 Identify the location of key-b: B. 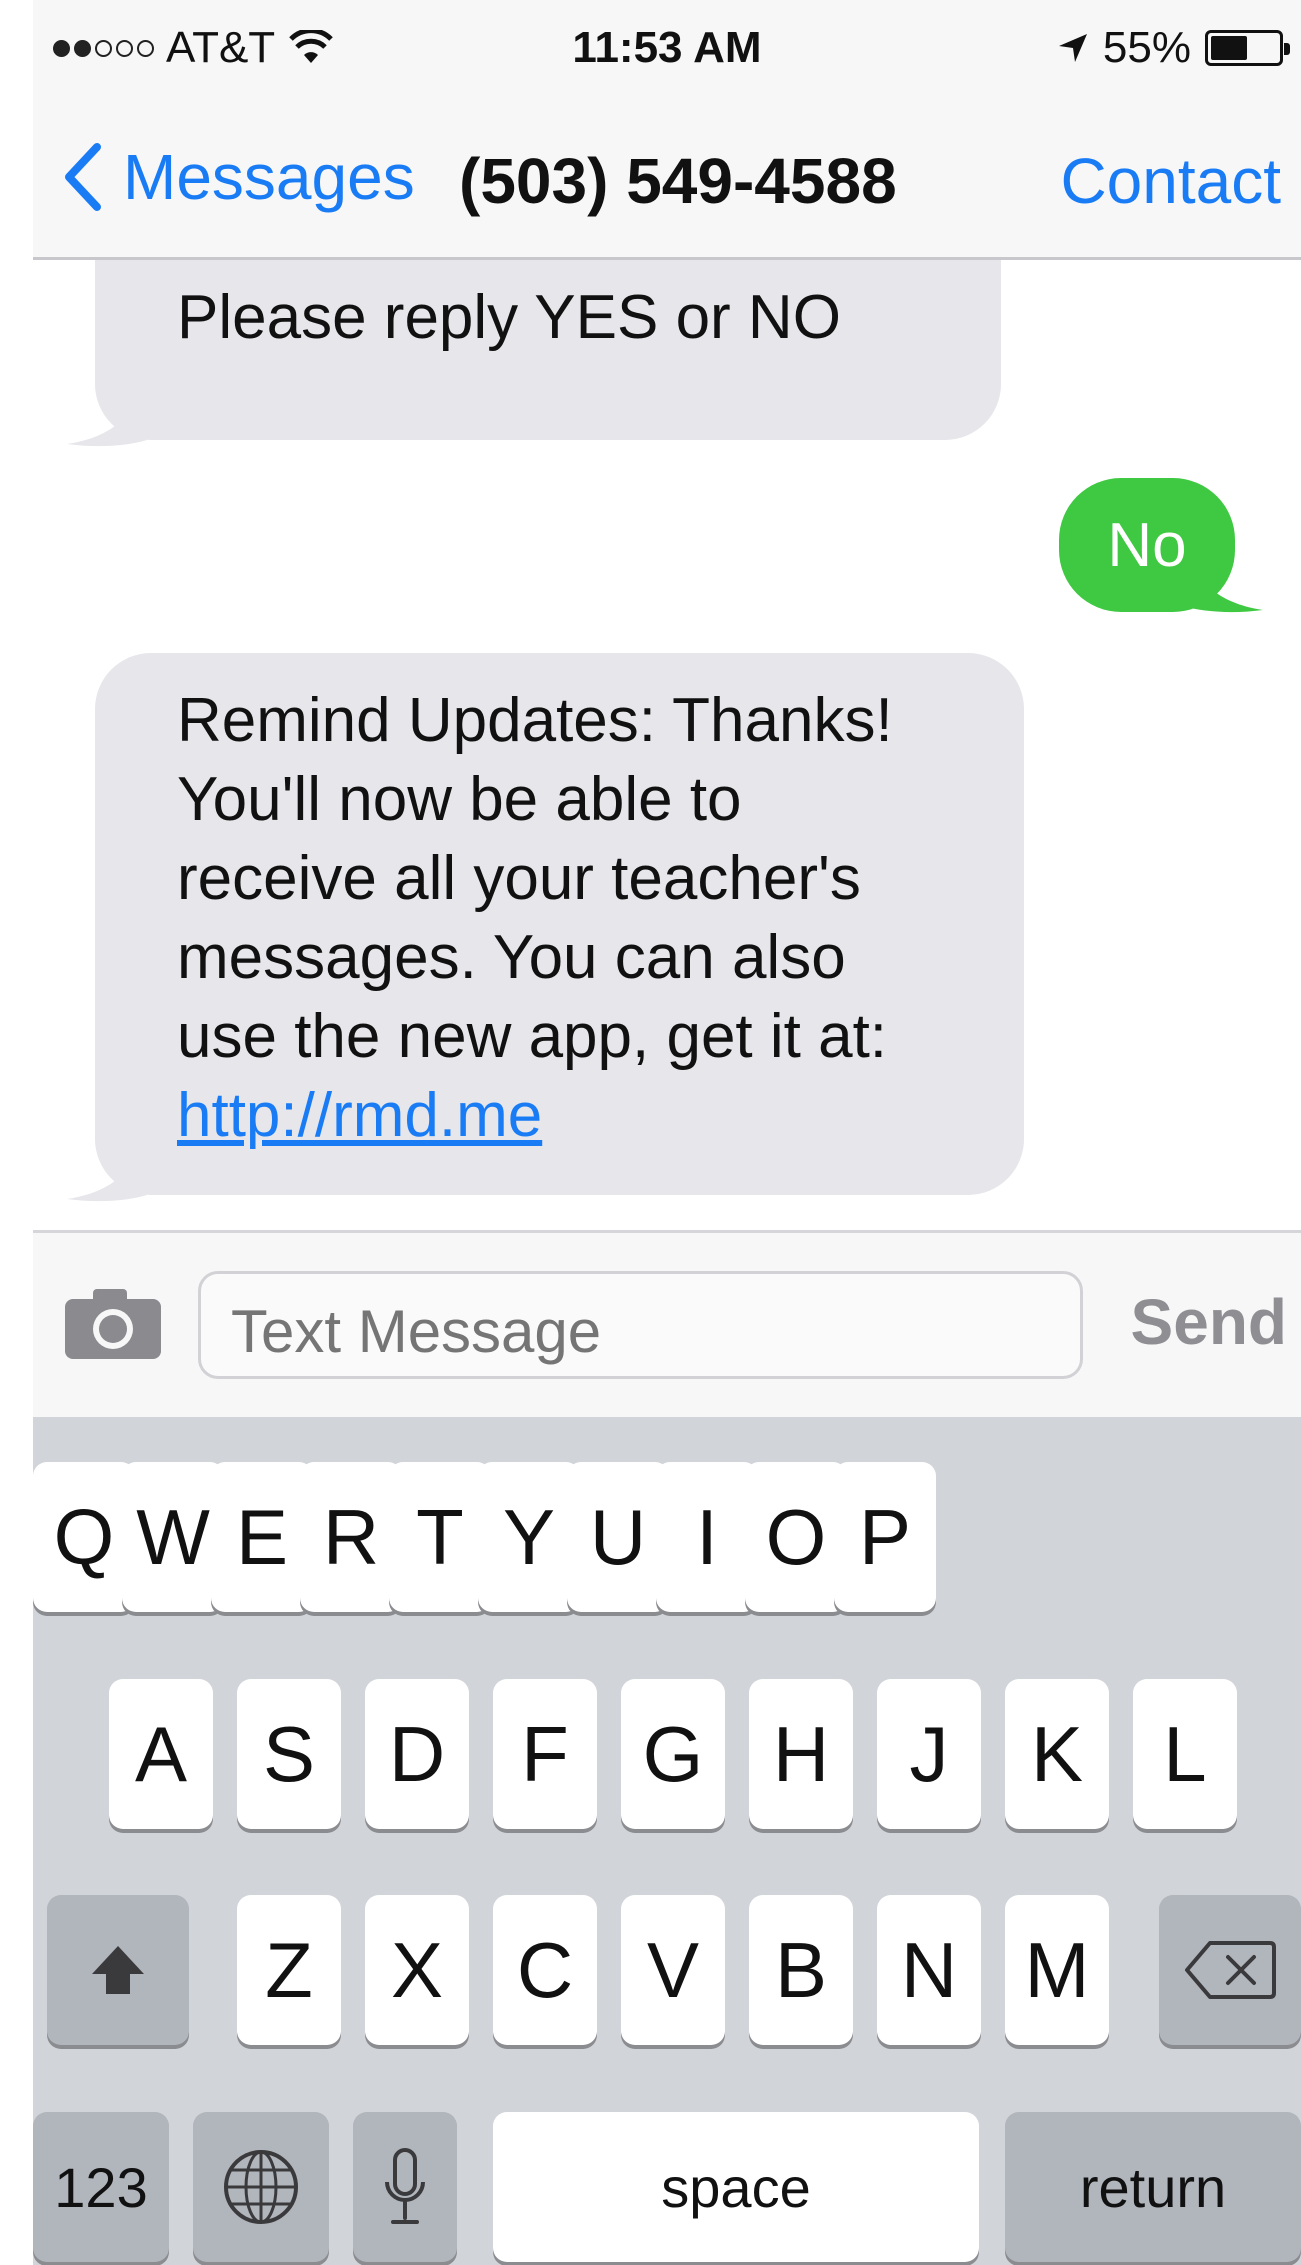
(801, 1970).